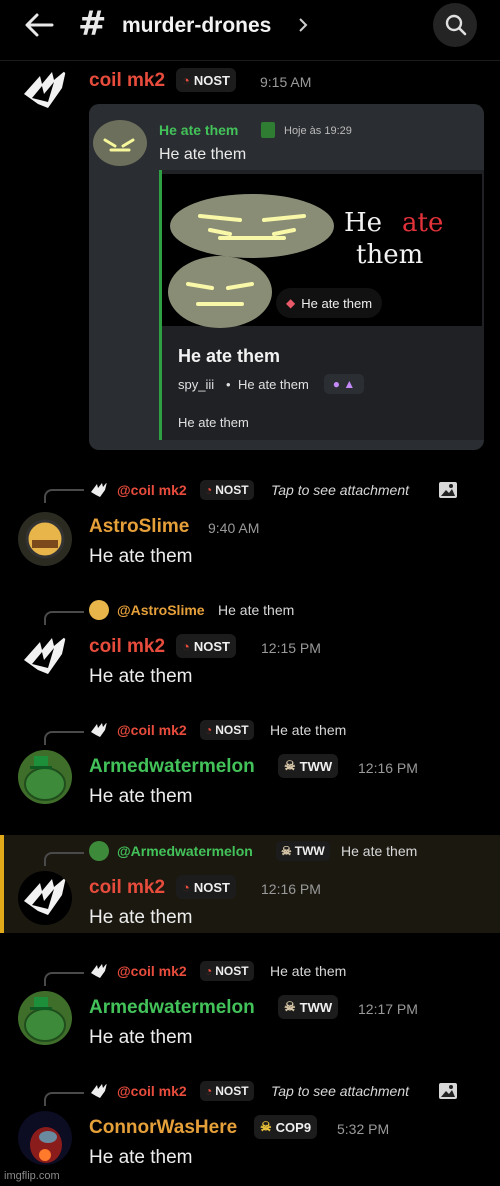 The width and height of the screenshot is (500, 1186). Describe the element at coordinates (196, 26) in the screenshot. I see `channel-name: murder-drones` at that location.